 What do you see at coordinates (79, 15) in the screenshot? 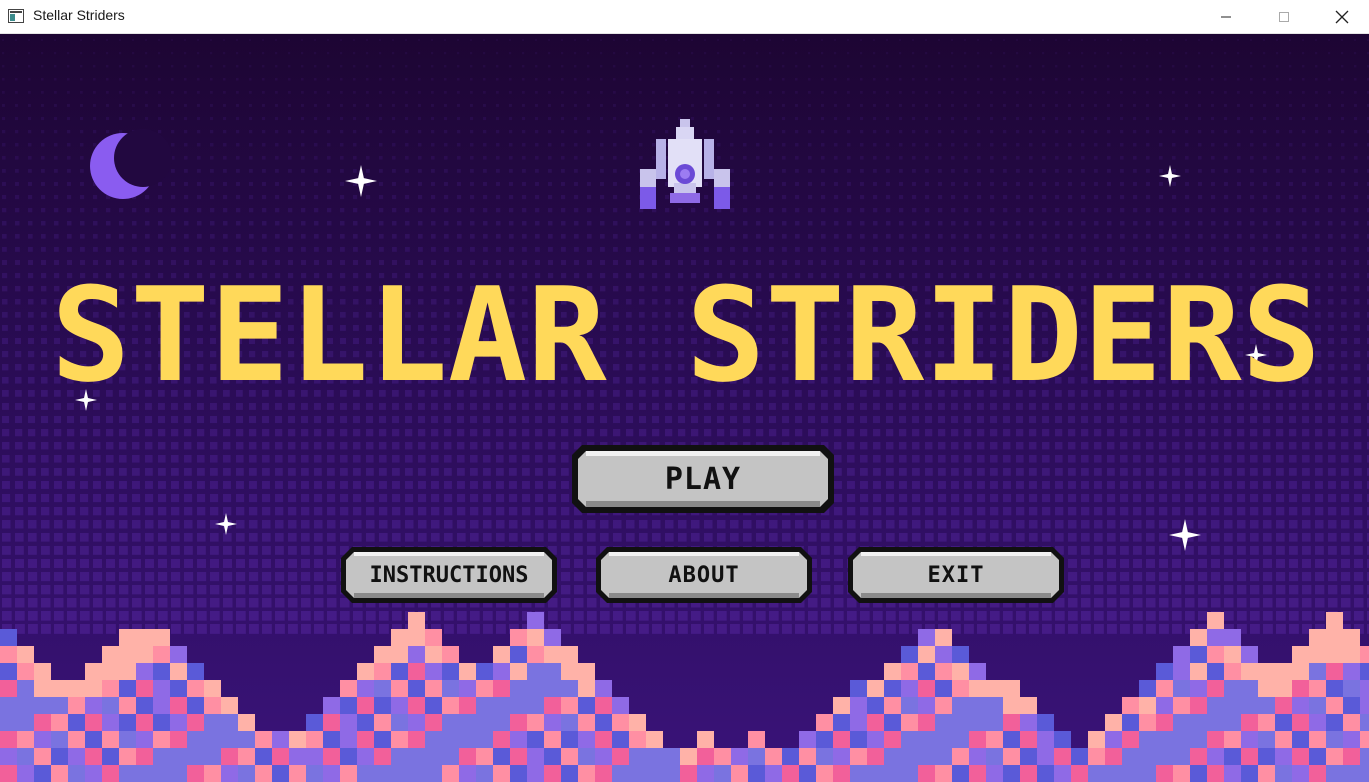
I see `window-title: Stellar Striders` at bounding box center [79, 15].